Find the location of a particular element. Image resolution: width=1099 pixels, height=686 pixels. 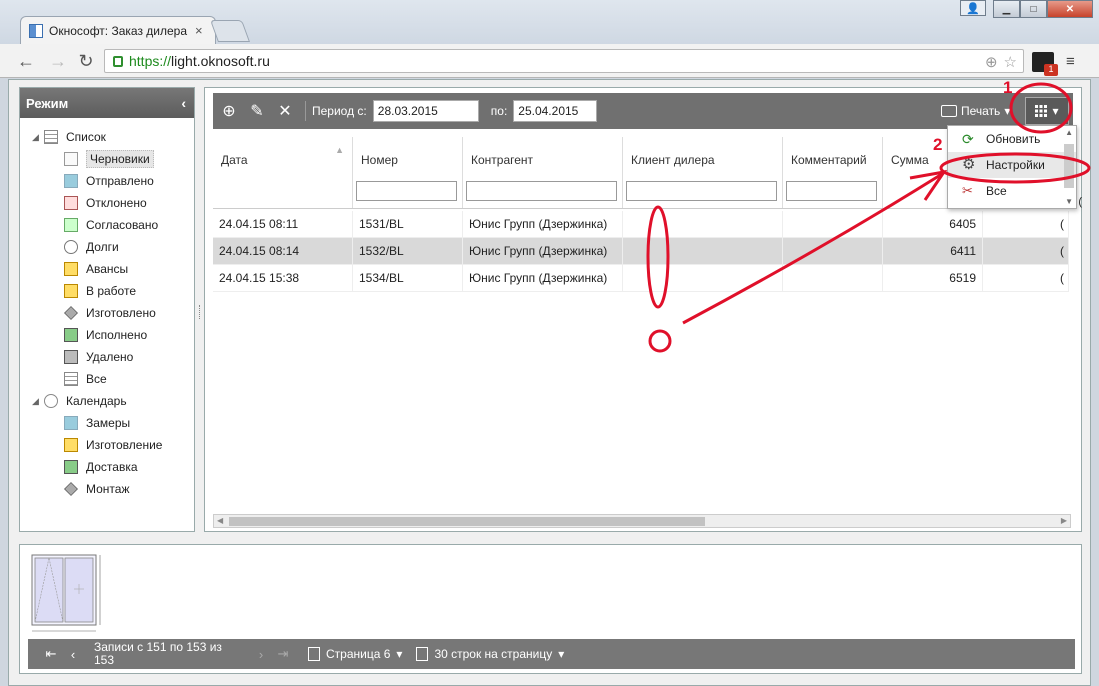

tools-icon is located at coordinates (71, 313).